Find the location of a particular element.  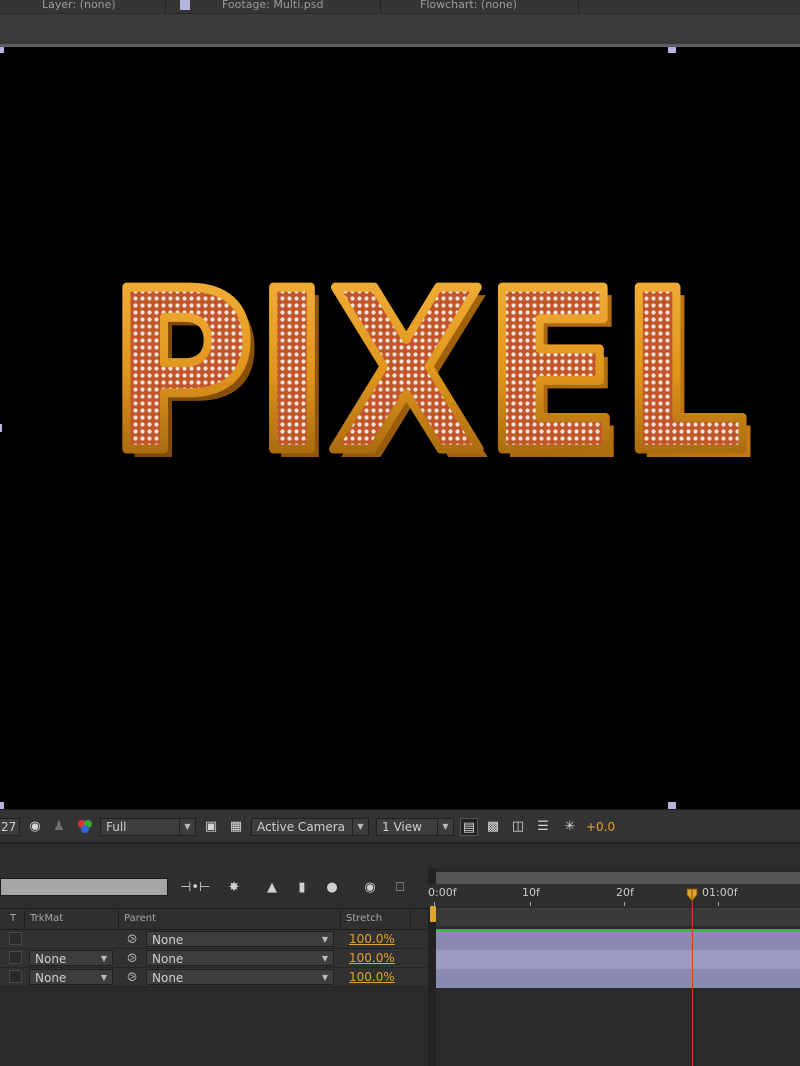

tab-layer: Layer: (none) is located at coordinates (79, 6).